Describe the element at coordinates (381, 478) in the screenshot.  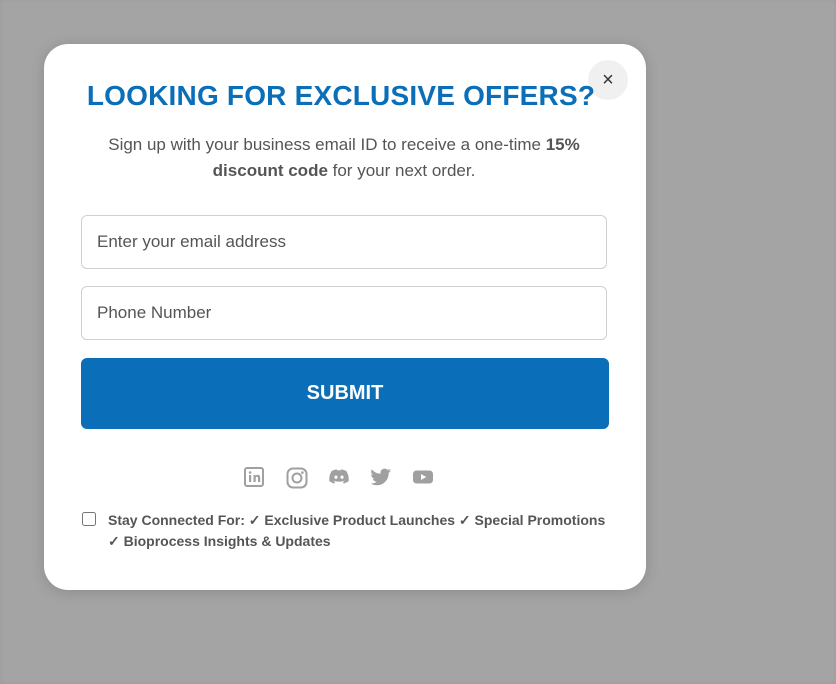
I see `twitter-icon` at that location.